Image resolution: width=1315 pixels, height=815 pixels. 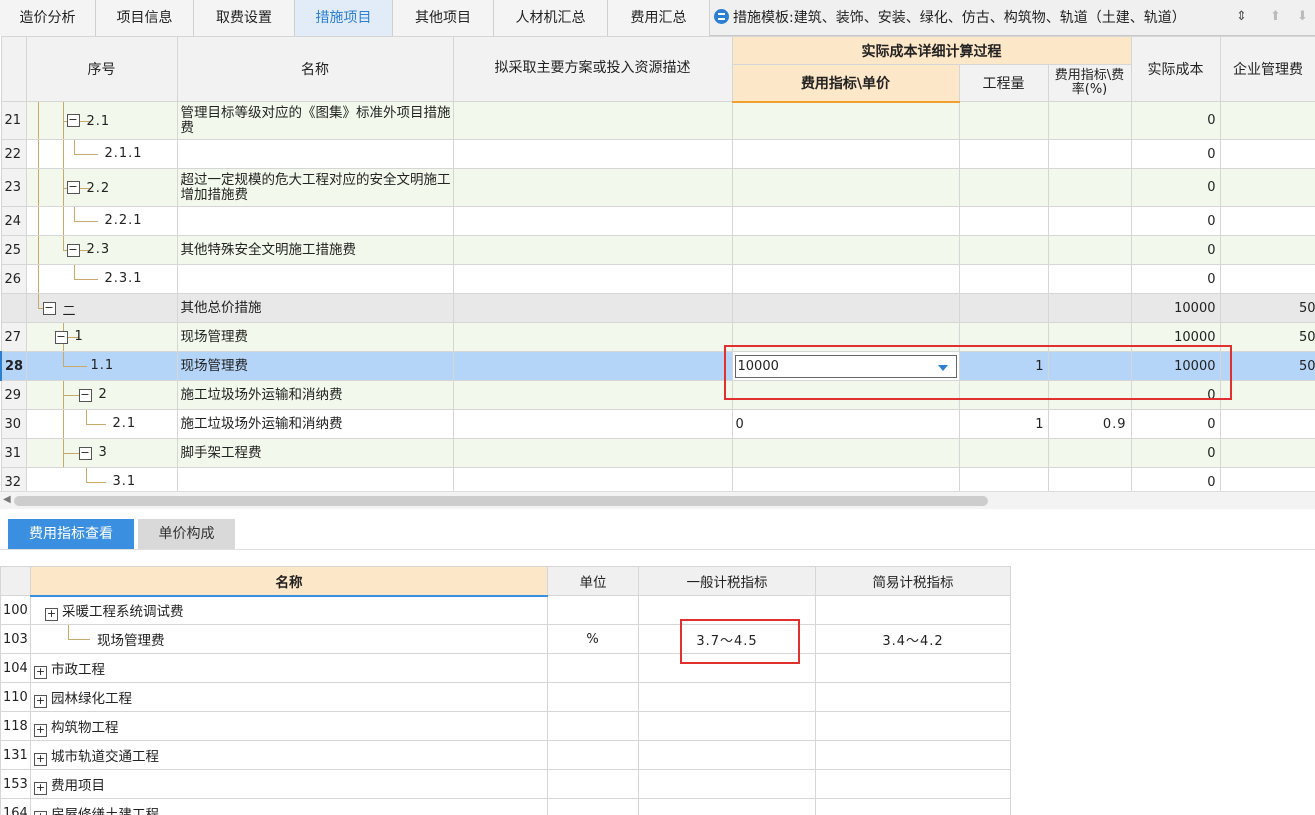 What do you see at coordinates (950, 18) in the screenshot?
I see `measure-template-selector: 措施模板:建筑、装饰、安装、绿化、仿古、构筑物、轨道（土建、轨道）` at bounding box center [950, 18].